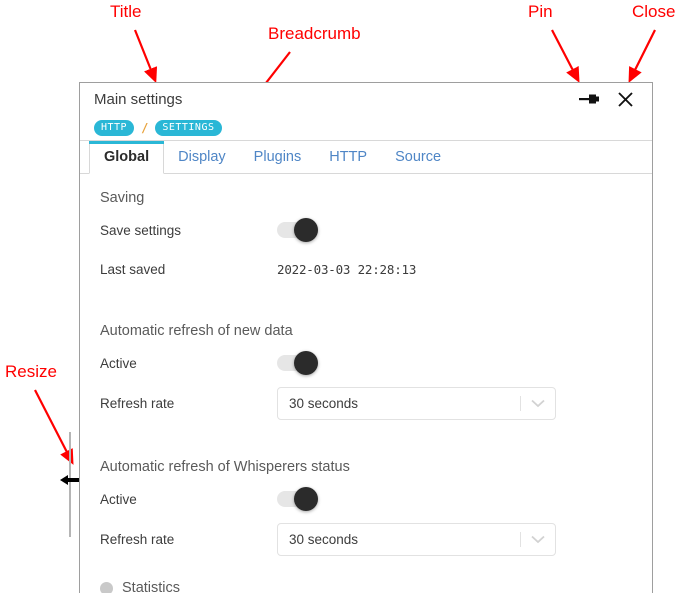 Image resolution: width=693 pixels, height=593 pixels. I want to click on toggle-refresh-new-data-active, so click(297, 363).